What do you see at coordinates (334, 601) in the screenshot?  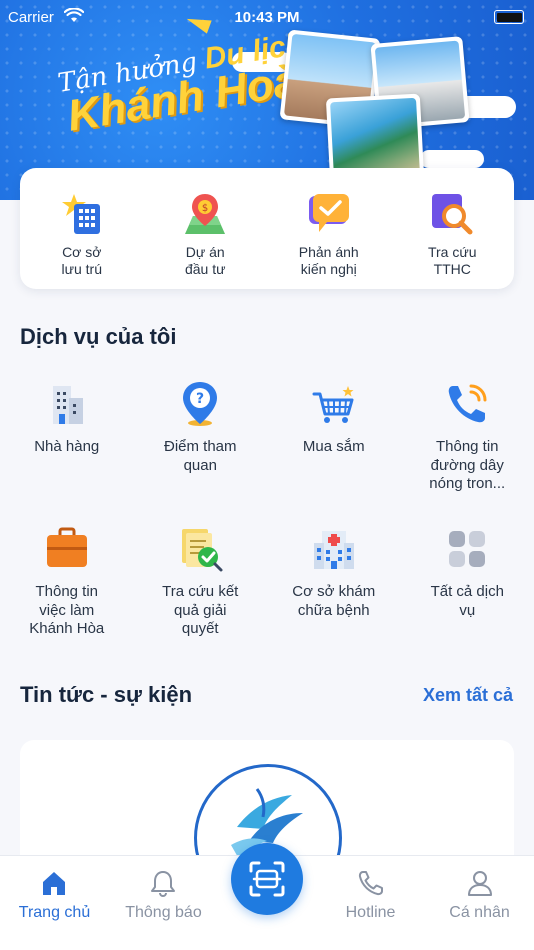 I see `service-label: Cơ sở khám chữa bệnh` at bounding box center [334, 601].